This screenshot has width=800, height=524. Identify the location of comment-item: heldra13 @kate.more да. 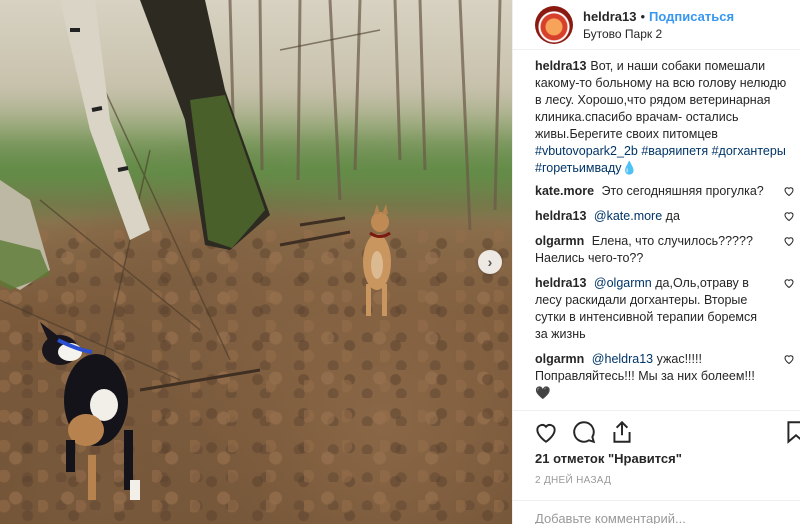
(667, 216).